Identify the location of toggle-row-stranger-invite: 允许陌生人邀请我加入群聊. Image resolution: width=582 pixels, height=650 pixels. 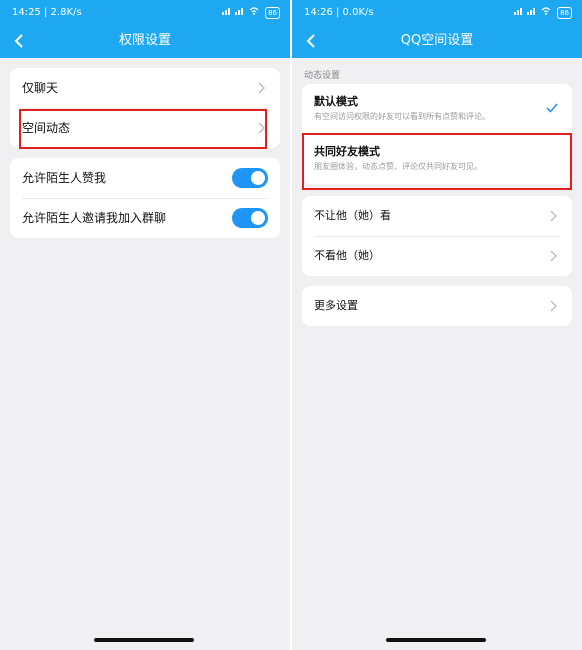
(145, 218).